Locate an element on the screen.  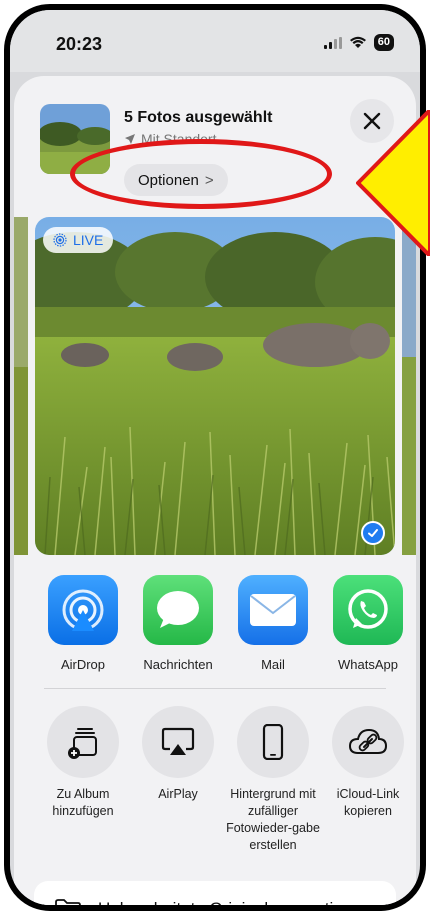
action-copy-icloud-link: iCloud-Link kopieren is located at coordinates (368, 763).